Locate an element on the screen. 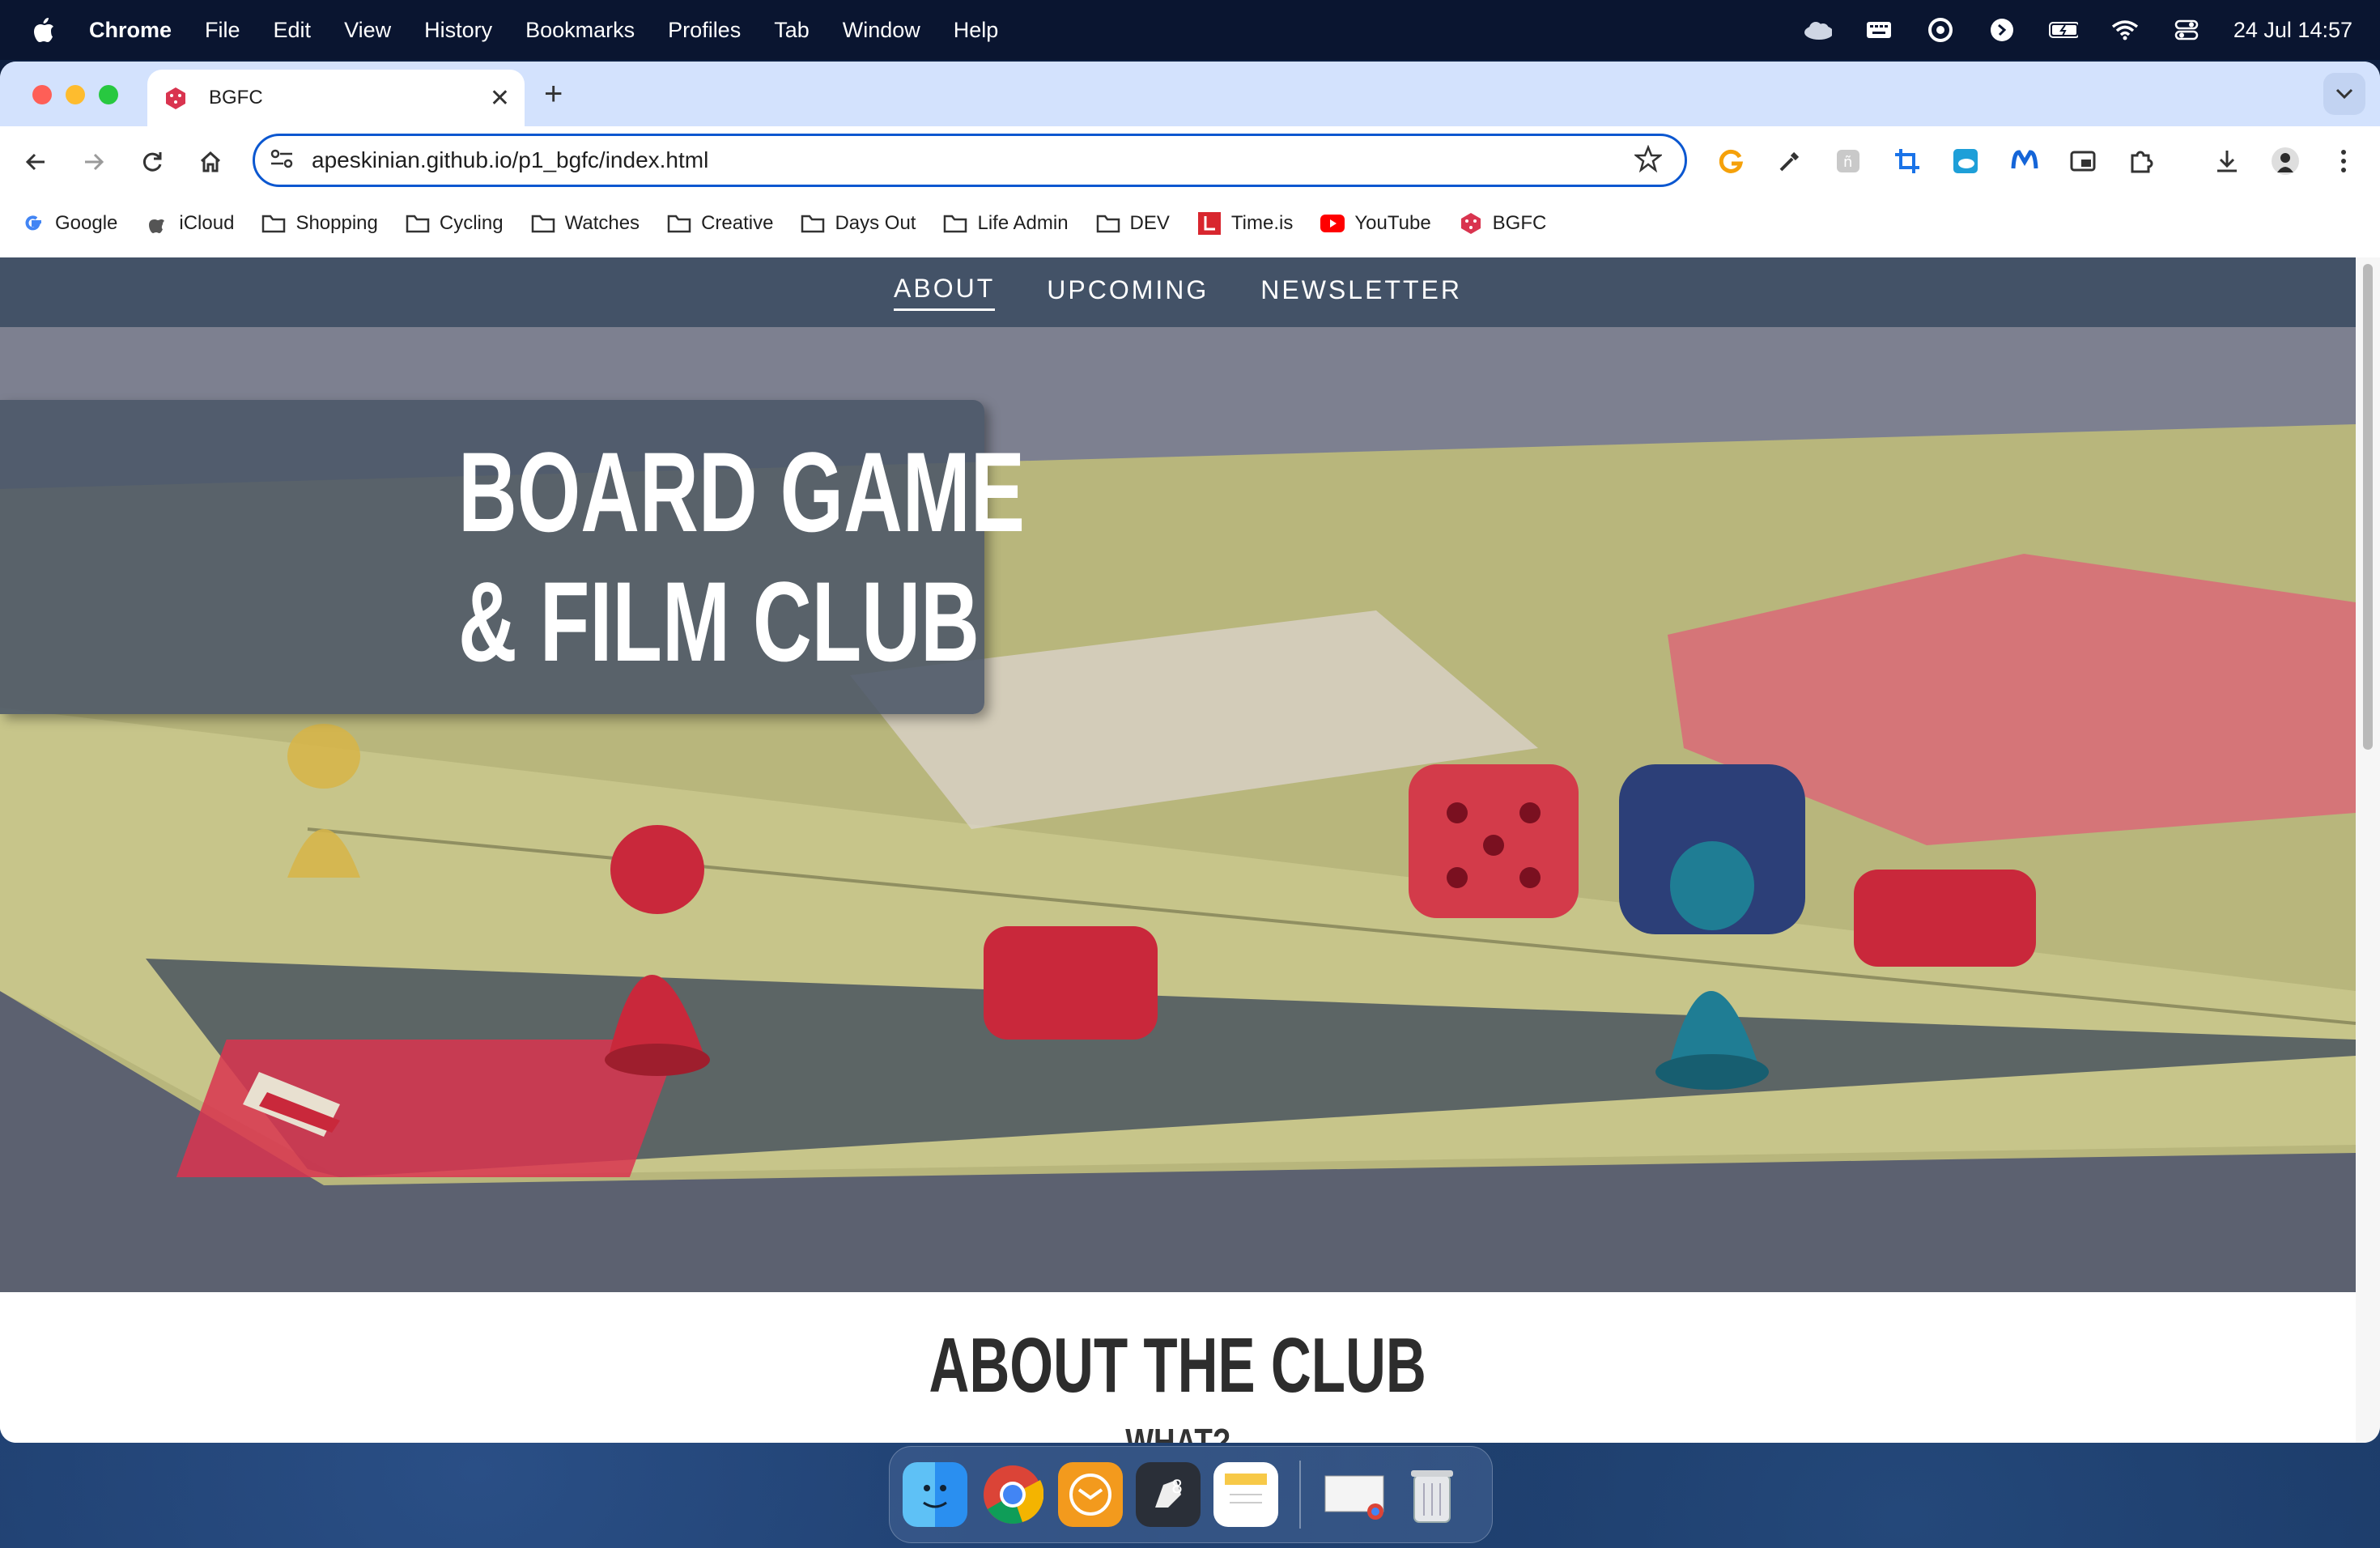 This screenshot has height=1548, width=2380. menu-window: Window is located at coordinates (882, 31).